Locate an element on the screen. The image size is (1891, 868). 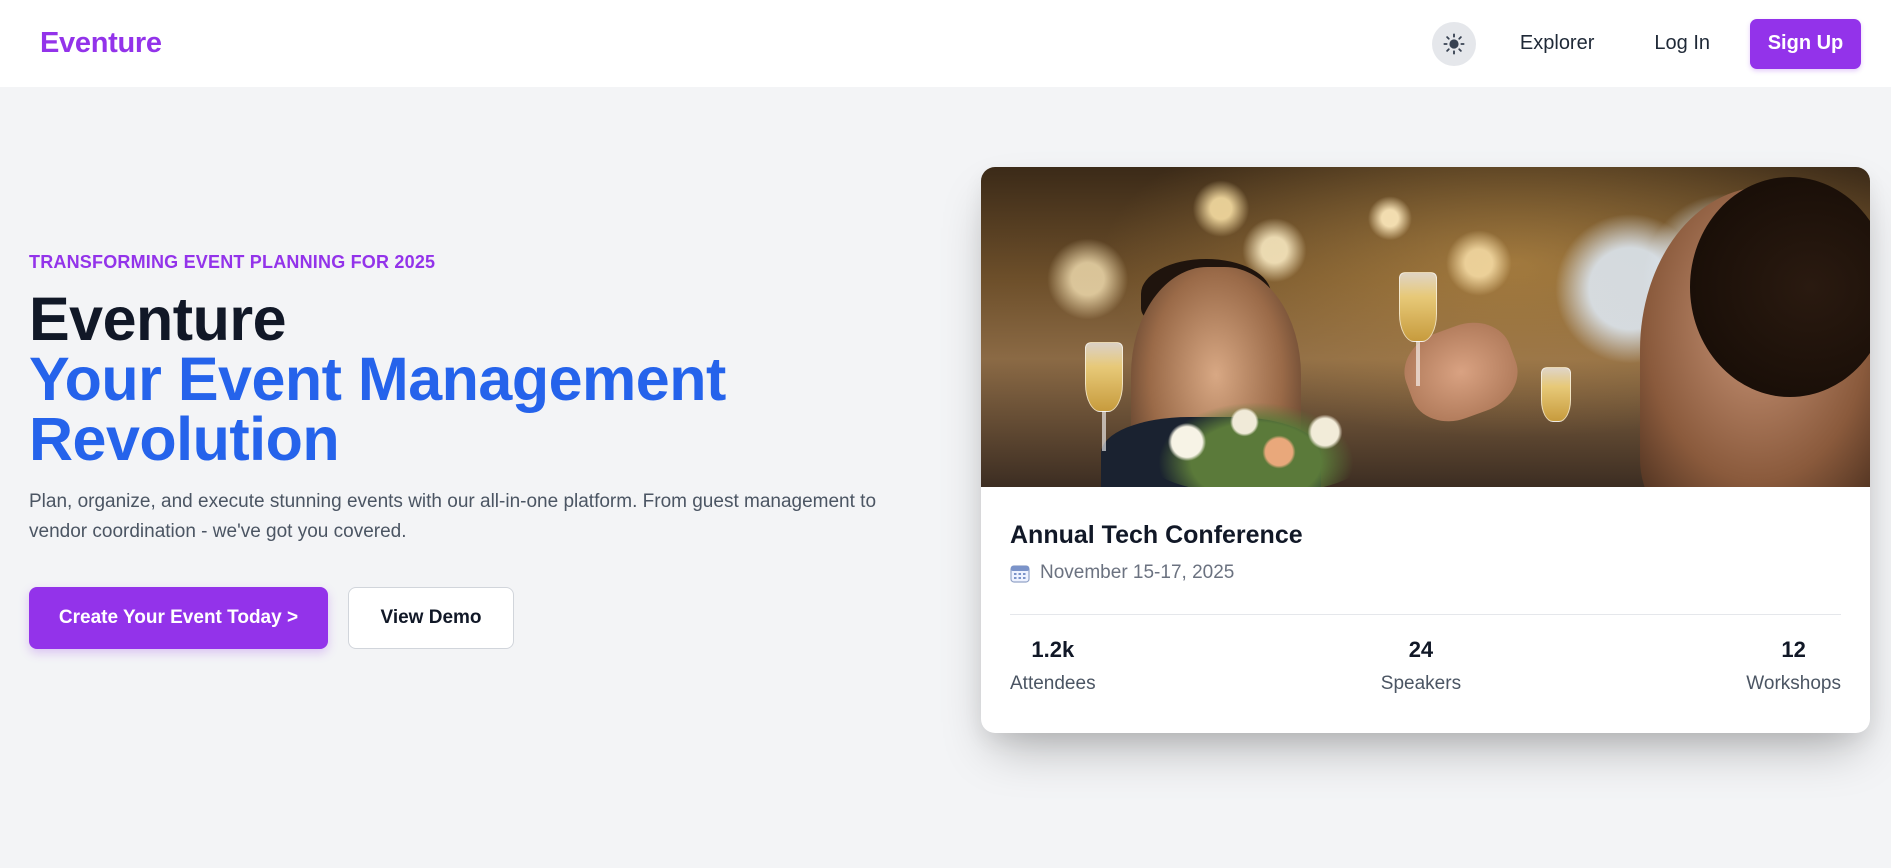
stat-attendees: 1.2k Attendees is located at coordinates (1053, 666).